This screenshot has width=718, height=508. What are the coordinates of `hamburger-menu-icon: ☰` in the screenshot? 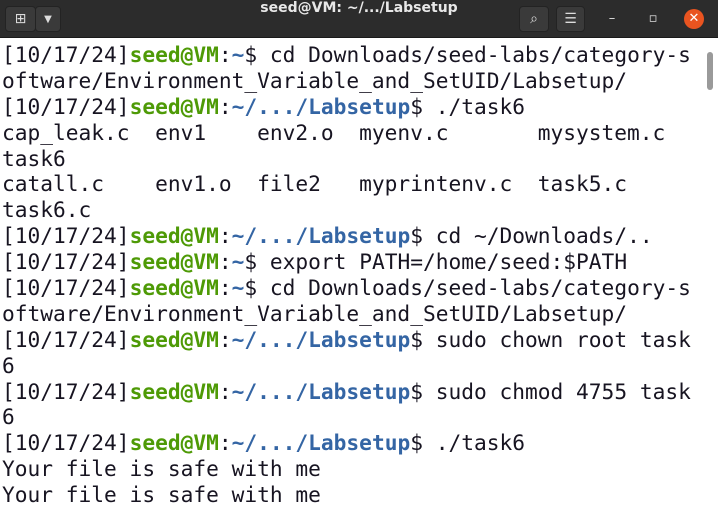 It's located at (570, 19).